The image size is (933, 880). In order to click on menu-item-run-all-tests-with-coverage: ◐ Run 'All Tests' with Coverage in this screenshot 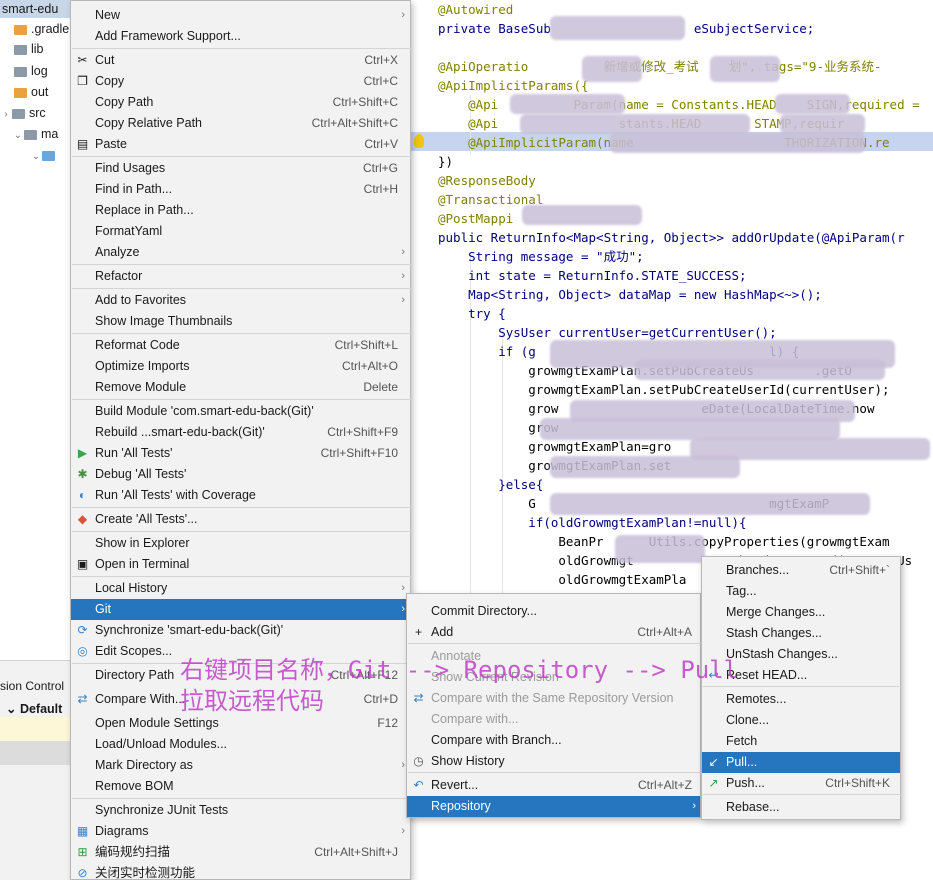, I will do `click(240, 495)`.